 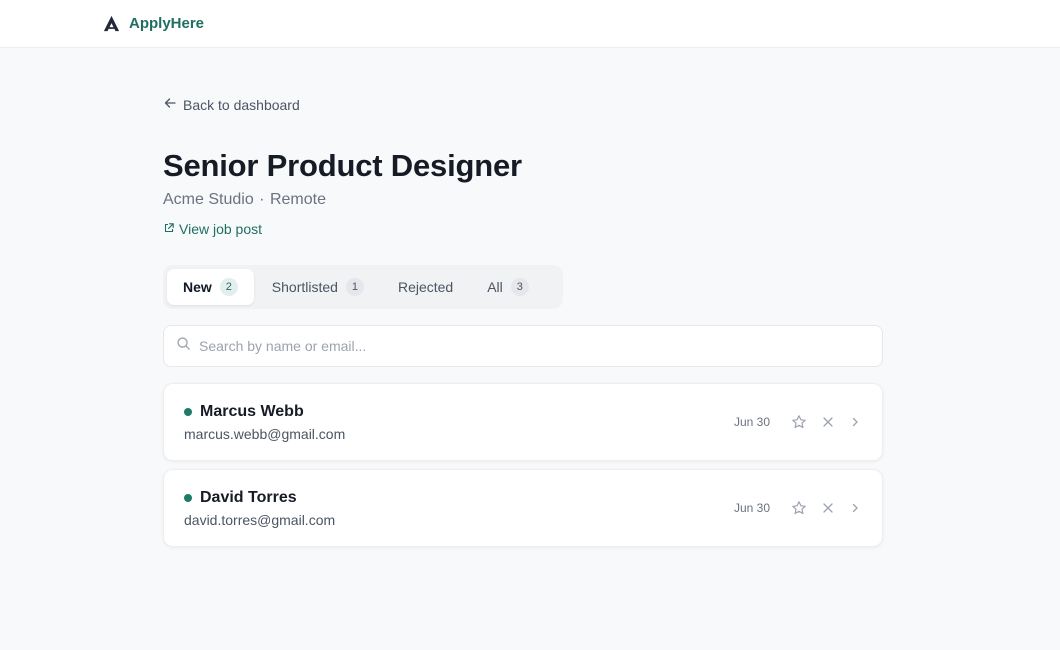 What do you see at coordinates (111, 23) in the screenshot?
I see `apply-here-logo-icon` at bounding box center [111, 23].